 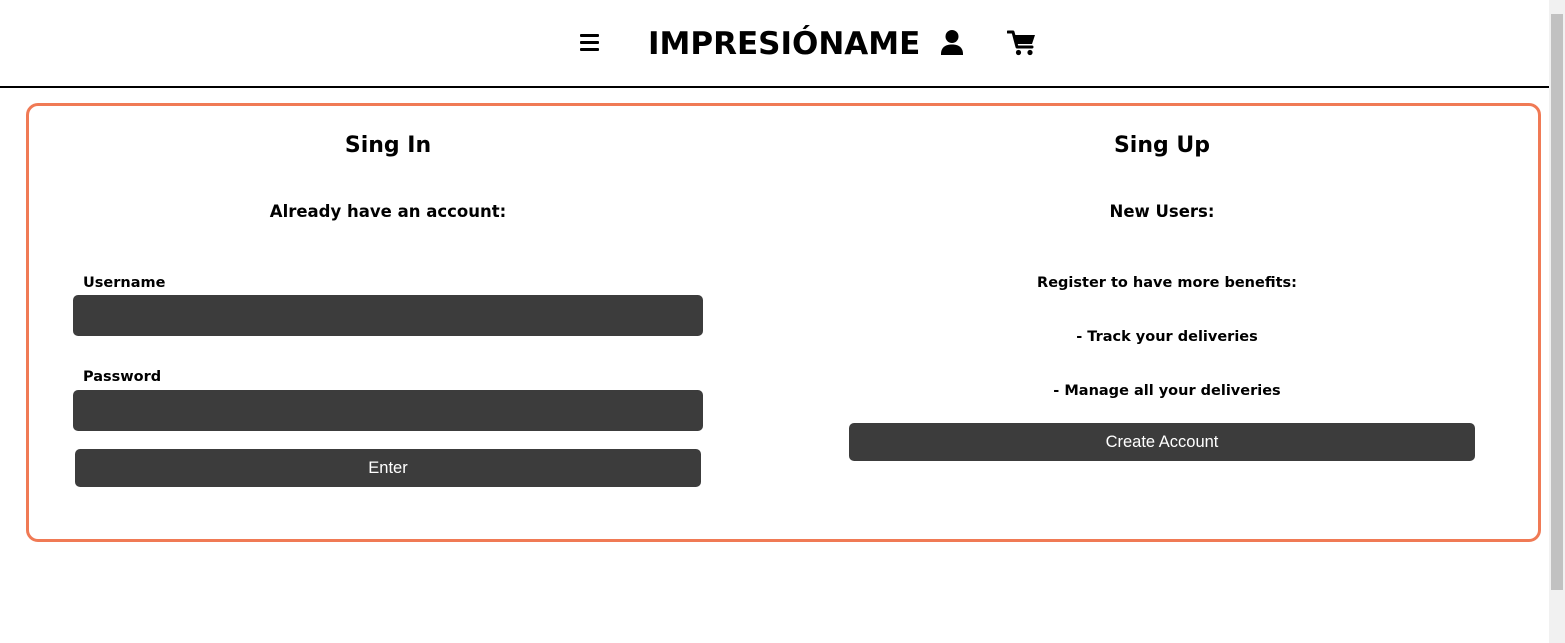 I want to click on password-label: Password, so click(x=122, y=377).